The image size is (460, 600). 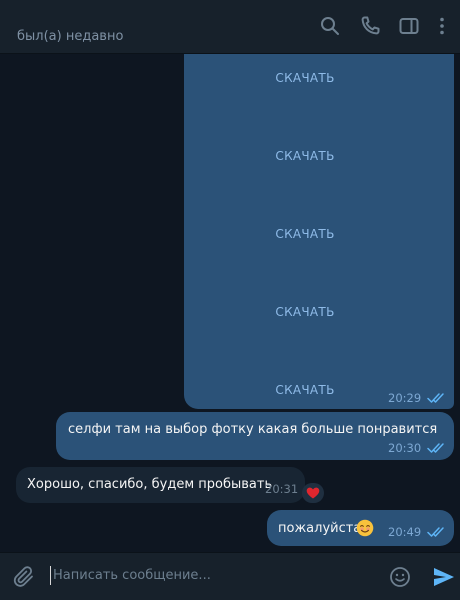 I want to click on emoji-icon, so click(x=400, y=577).